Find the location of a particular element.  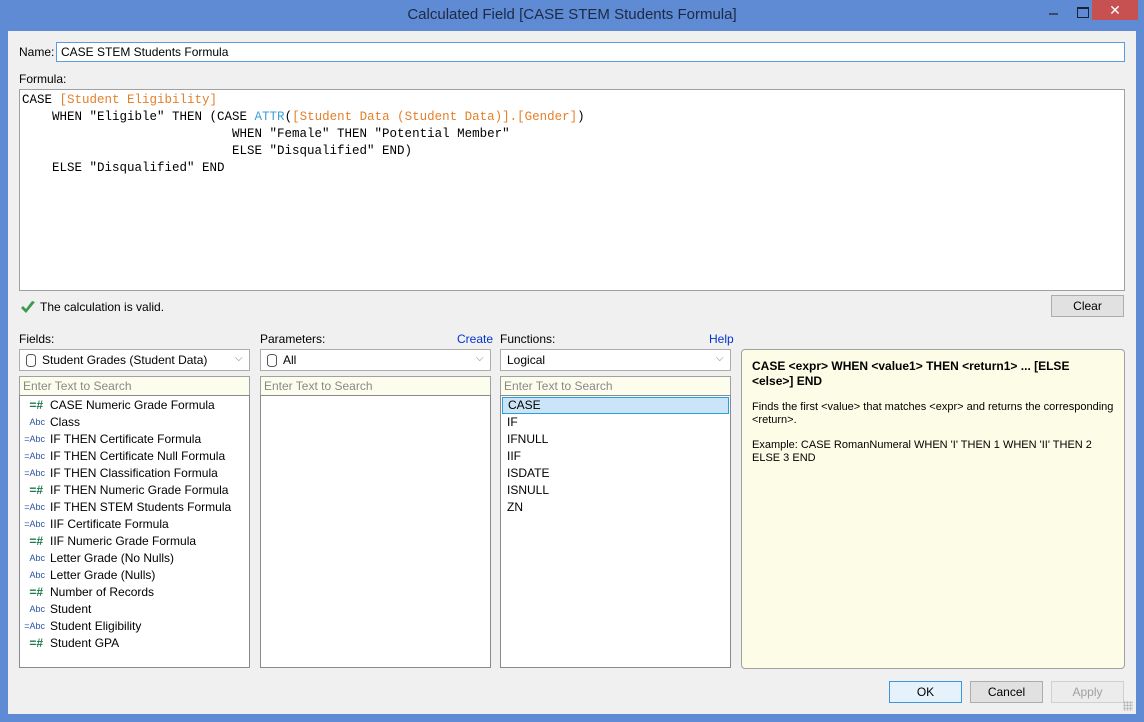

field-list-item: =Abc IF THEN Certificate Formula is located at coordinates (134, 439).